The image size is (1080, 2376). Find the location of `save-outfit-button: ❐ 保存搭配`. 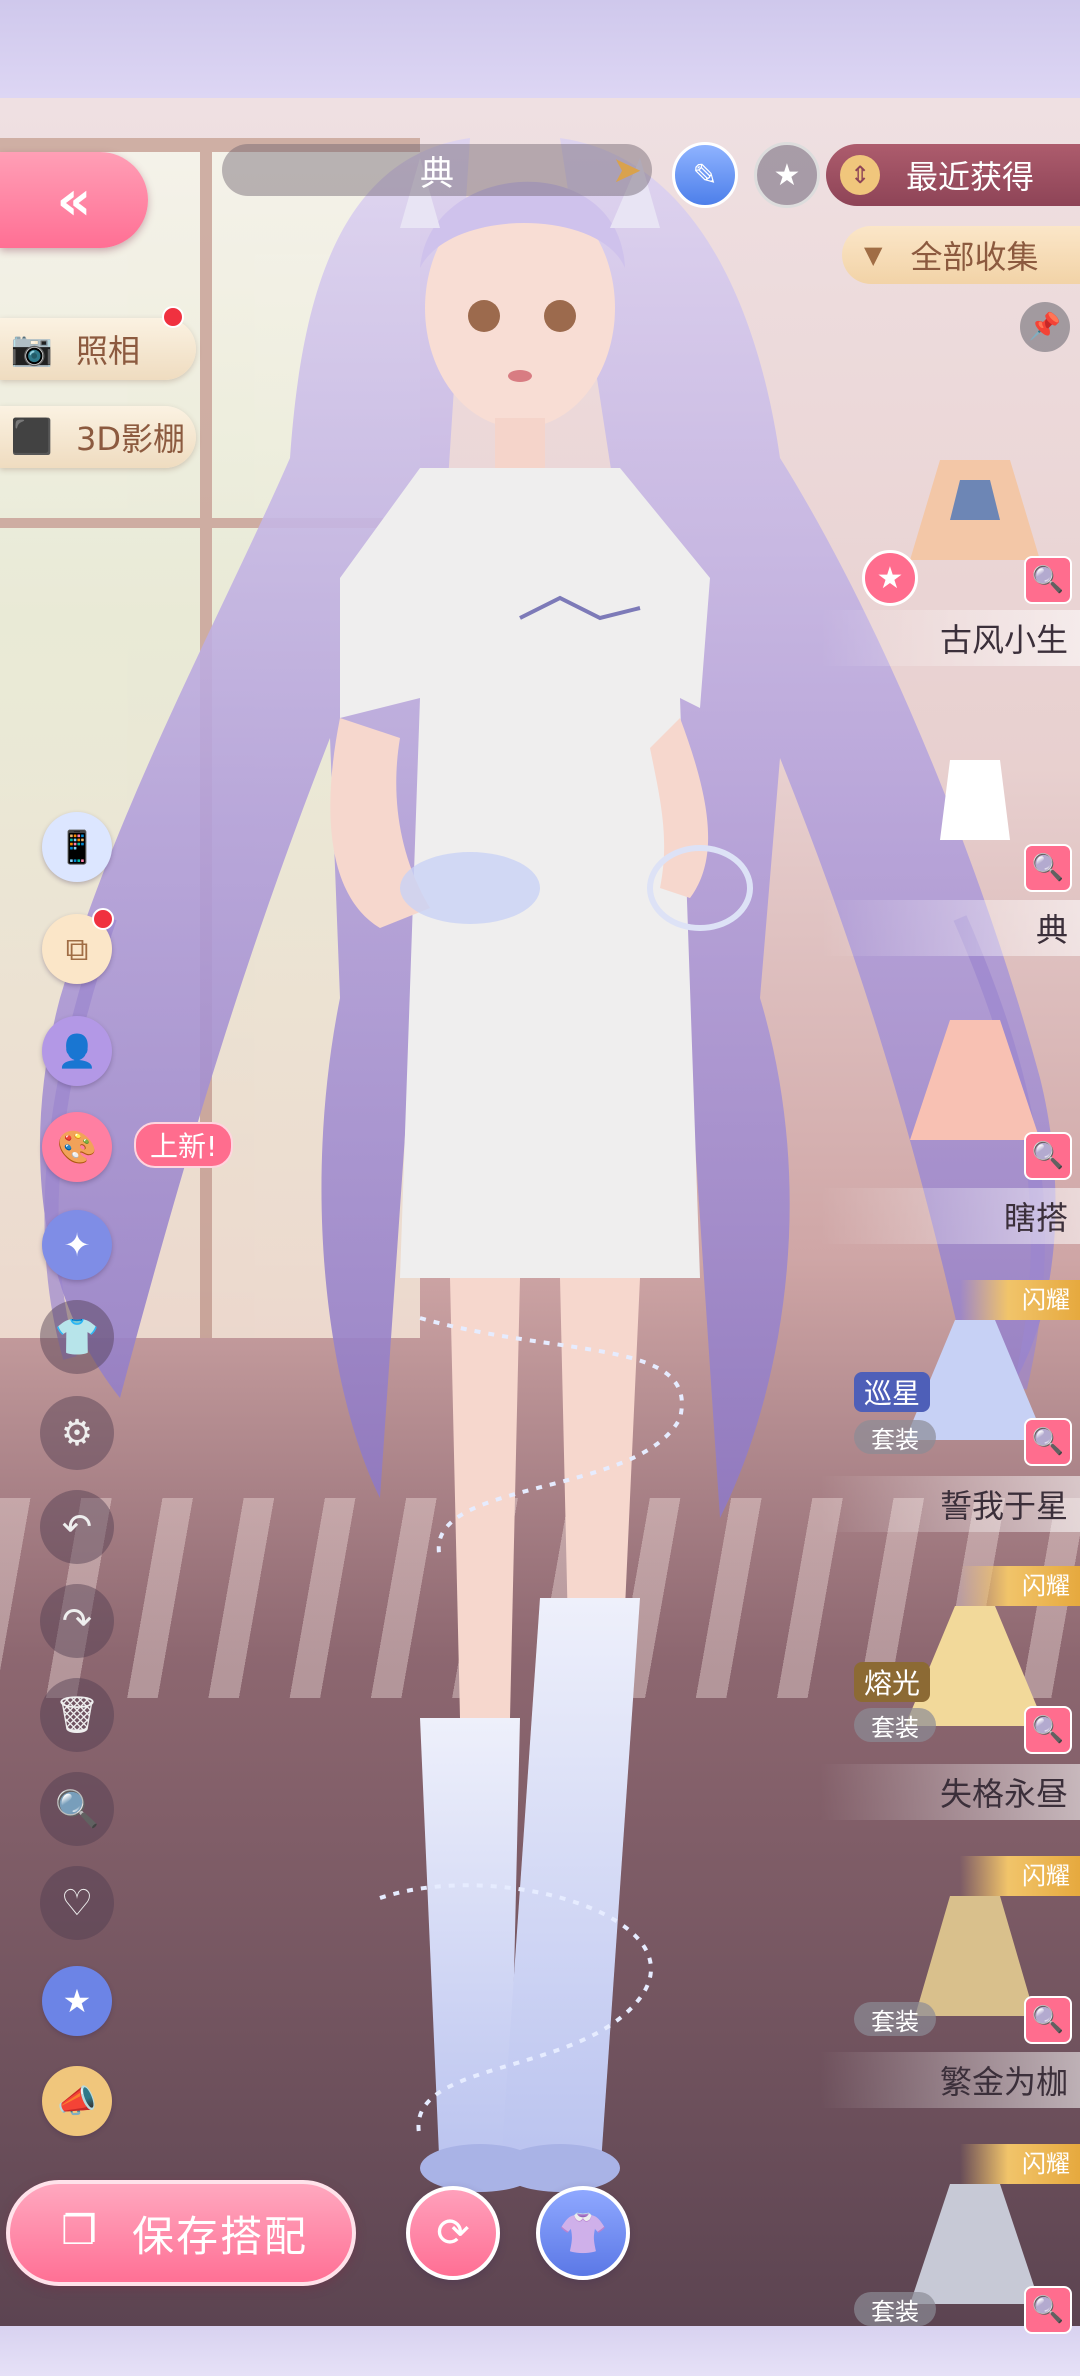

save-outfit-button: ❐ 保存搭配 is located at coordinates (181, 2233).